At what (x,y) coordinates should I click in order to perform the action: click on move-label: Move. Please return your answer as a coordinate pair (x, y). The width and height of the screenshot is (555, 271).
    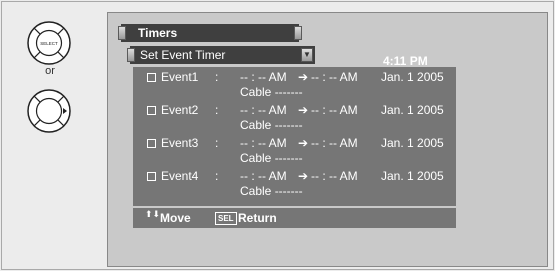
    Looking at the image, I should click on (175, 218).